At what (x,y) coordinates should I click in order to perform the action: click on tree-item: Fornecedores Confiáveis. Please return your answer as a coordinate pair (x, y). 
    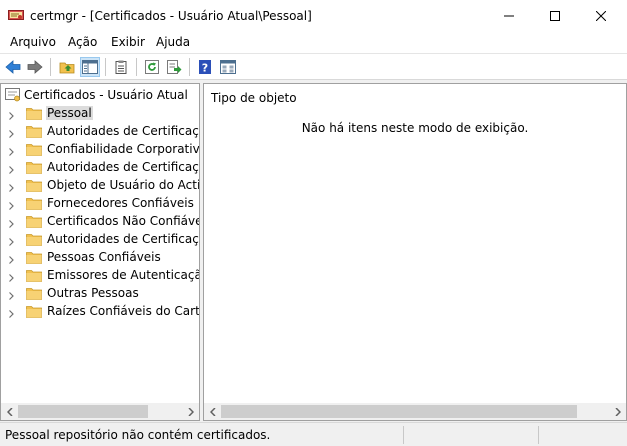
    Looking at the image, I should click on (100, 203).